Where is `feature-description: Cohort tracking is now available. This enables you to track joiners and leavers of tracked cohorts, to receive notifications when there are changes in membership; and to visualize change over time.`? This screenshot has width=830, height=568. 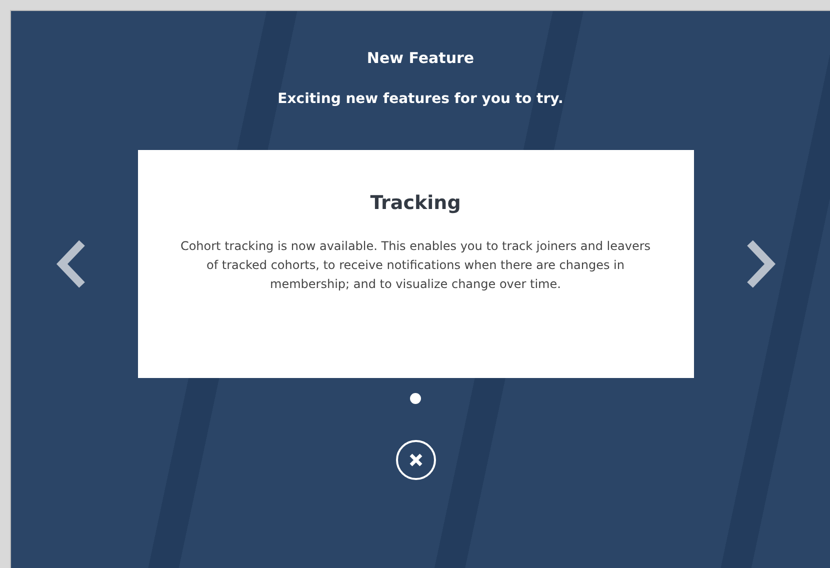
feature-description: Cohort tracking is now available. This enables you to track joiners and leavers of tracked cohorts, to receive notifications when there are changes in membership; and to visualize change over time. is located at coordinates (416, 265).